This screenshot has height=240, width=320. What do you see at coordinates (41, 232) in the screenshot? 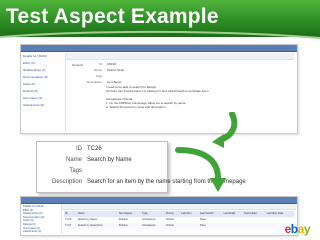
I see `testcase-sidebar-item: Attachments (0)` at bounding box center [41, 232].